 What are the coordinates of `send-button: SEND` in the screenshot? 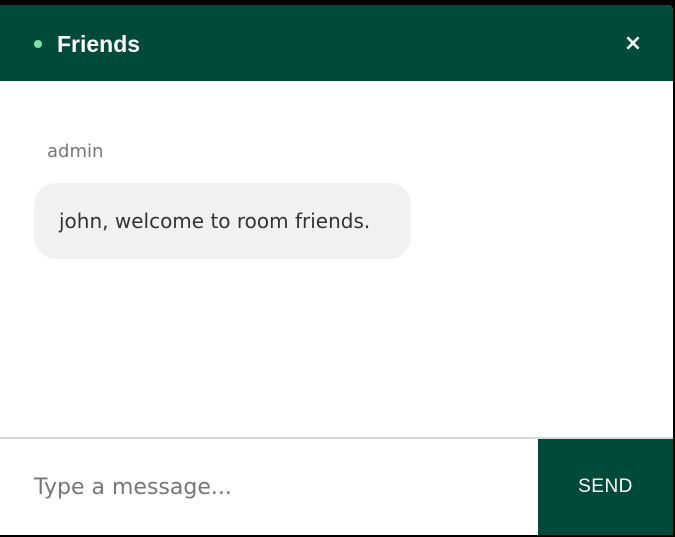 It's located at (605, 487).